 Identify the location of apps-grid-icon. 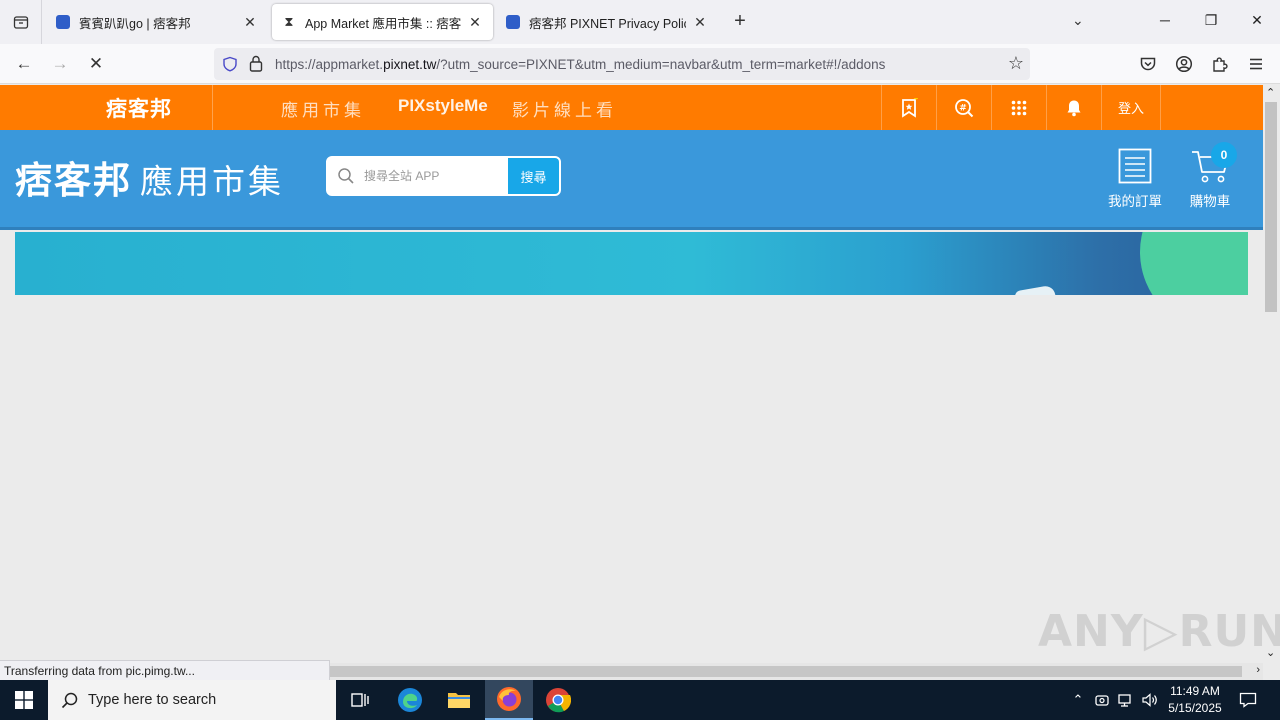
(1019, 107).